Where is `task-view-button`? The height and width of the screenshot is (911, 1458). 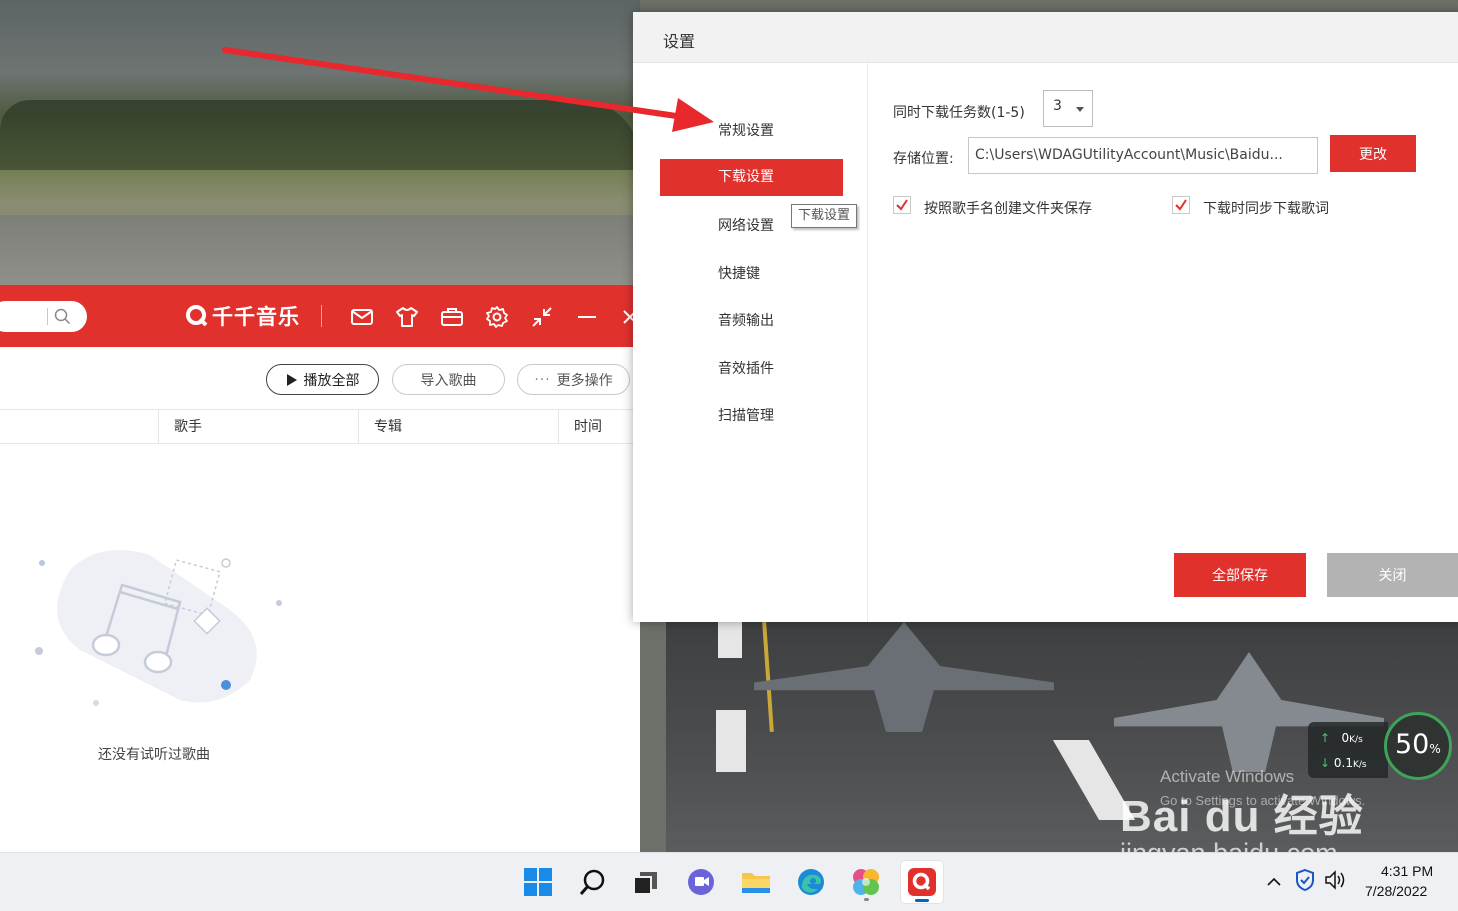 task-view-button is located at coordinates (645, 882).